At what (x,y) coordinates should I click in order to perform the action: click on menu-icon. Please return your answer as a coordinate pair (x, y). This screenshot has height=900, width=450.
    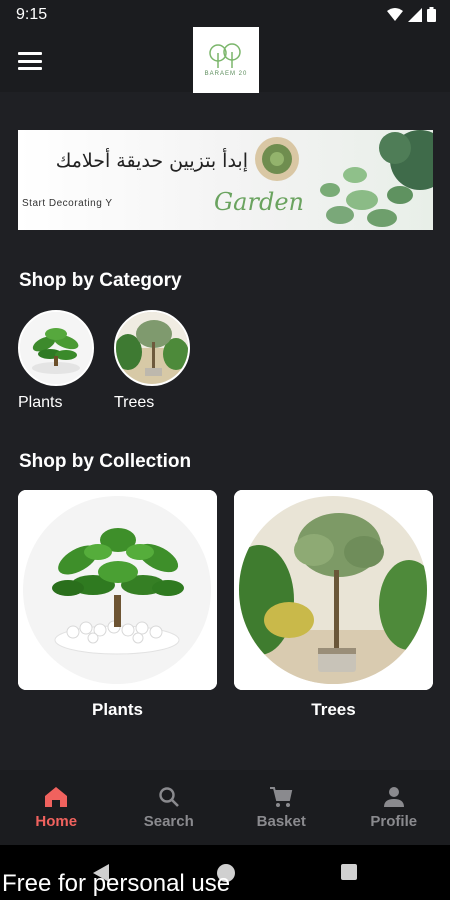
    Looking at the image, I should click on (30, 61).